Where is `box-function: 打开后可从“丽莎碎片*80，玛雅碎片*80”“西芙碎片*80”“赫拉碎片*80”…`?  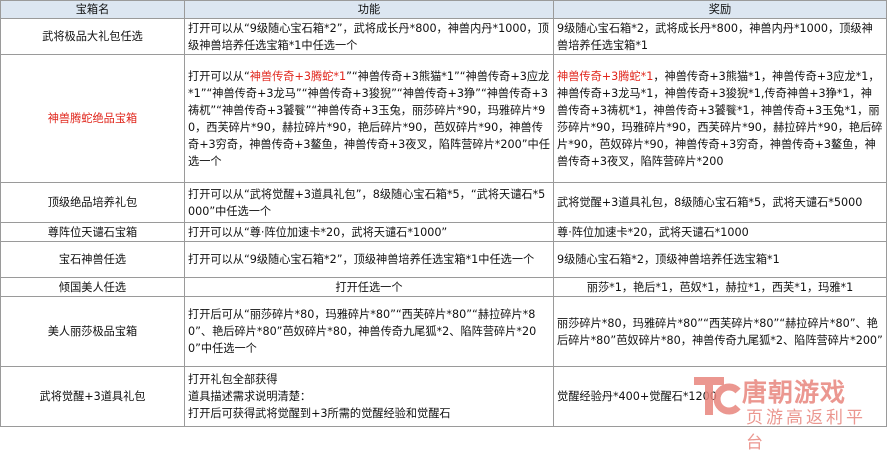 box-function: 打开后可从“丽莎碎片*80，玛雅碎片*80”“西芙碎片*80”“赫拉碎片*80”… is located at coordinates (369, 331).